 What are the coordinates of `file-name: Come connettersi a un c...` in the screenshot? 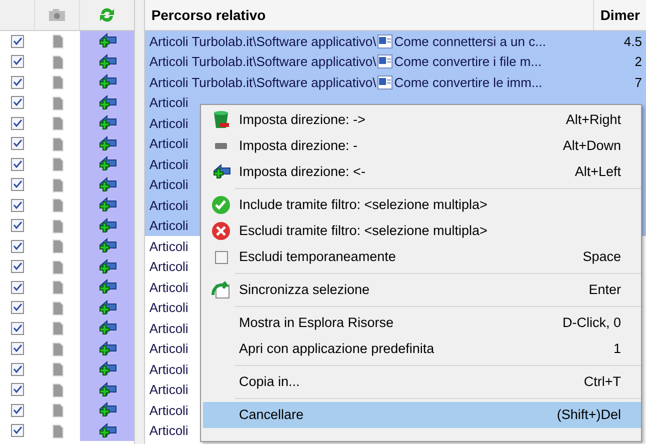 It's located at (470, 41).